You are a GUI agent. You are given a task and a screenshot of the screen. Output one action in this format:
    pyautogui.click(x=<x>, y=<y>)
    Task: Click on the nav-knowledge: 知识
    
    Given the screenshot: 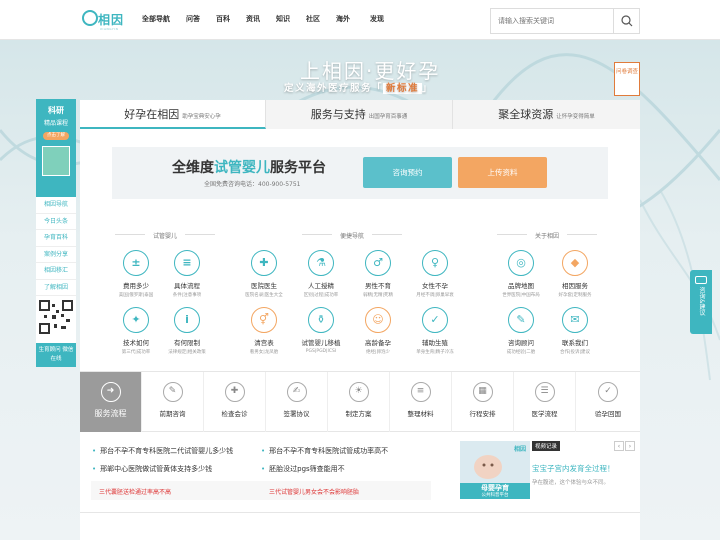 What is the action you would take?
    pyautogui.click(x=283, y=19)
    